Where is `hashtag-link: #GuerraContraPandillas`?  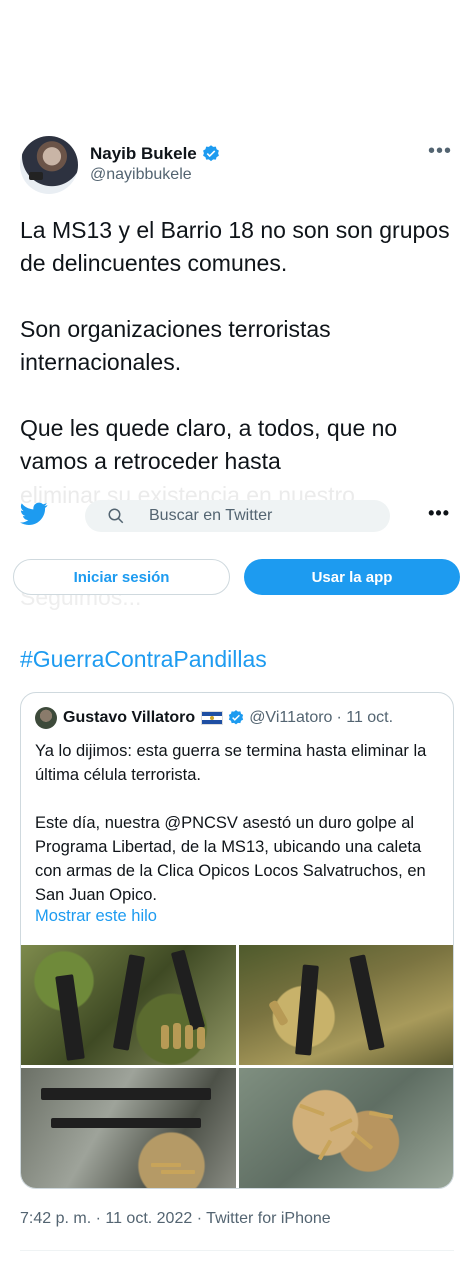
hashtag-link: #GuerraContraPandillas is located at coordinates (143, 659).